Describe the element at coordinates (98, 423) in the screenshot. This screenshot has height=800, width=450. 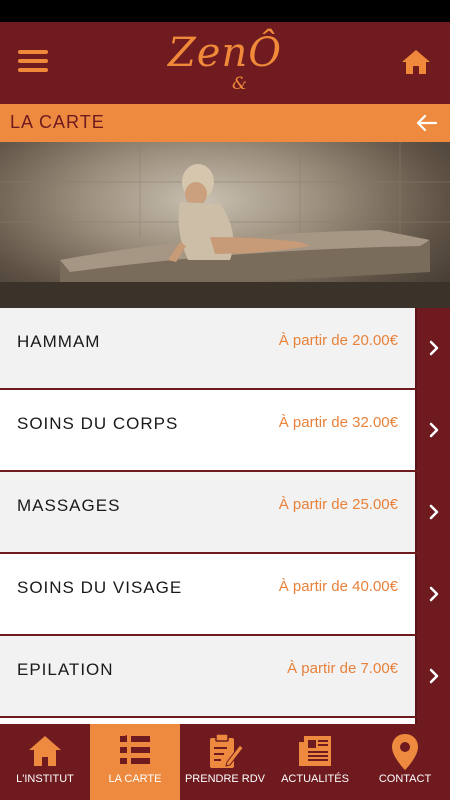
I see `service-name: SOINS DU CORPS` at that location.